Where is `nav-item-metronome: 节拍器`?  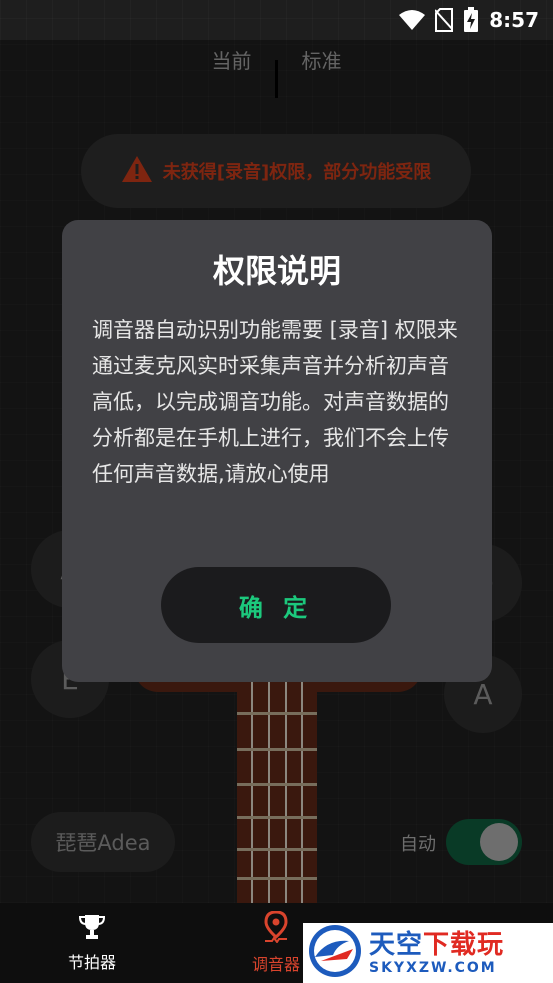 nav-item-metronome: 节拍器 is located at coordinates (92, 943).